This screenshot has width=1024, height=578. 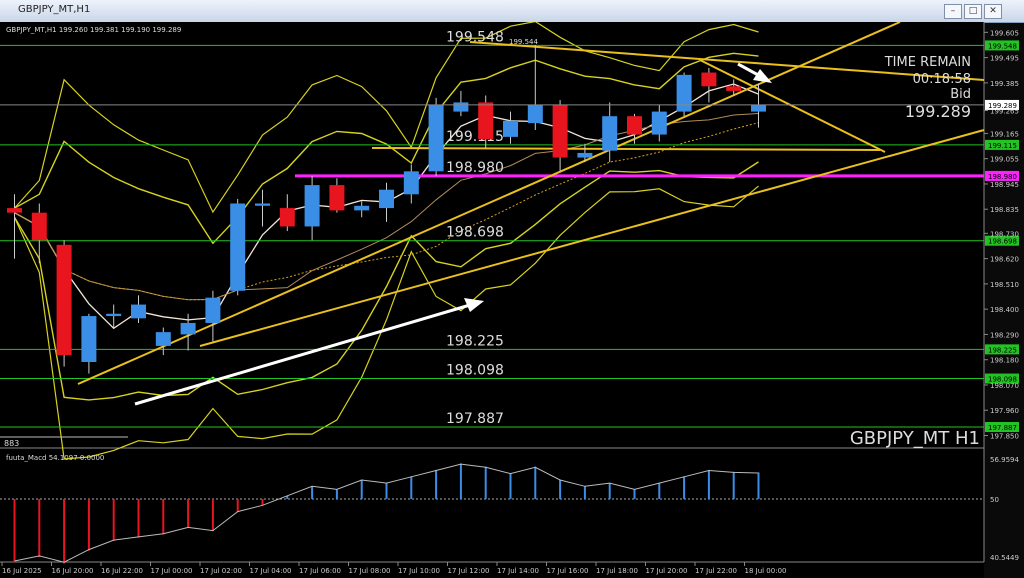 I want to click on time-label-4: 17 Jul 02:00, so click(x=221, y=571).